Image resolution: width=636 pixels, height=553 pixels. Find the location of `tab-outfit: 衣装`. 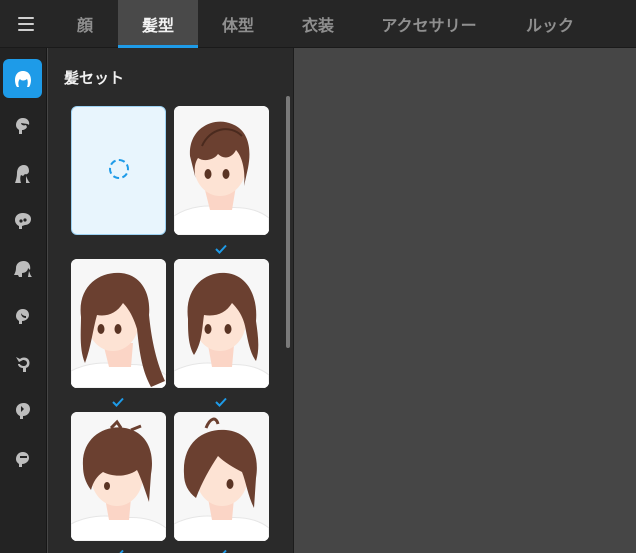

tab-outfit: 衣装 is located at coordinates (318, 24).